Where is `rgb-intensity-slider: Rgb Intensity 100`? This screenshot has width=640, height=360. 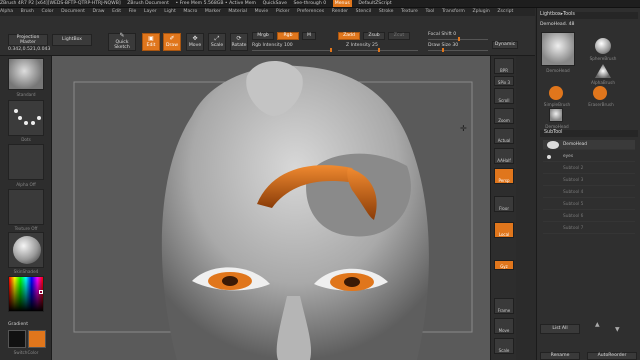 rgb-intensity-slider: Rgb Intensity 100 is located at coordinates (292, 47).